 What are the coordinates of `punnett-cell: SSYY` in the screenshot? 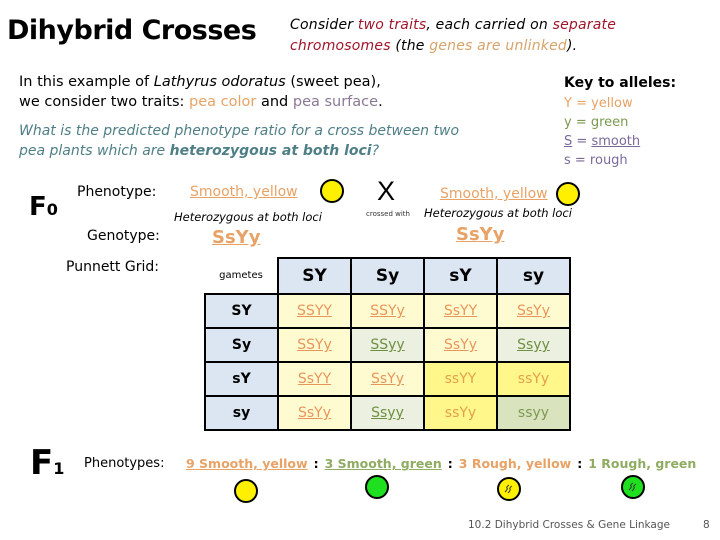 It's located at (314, 311).